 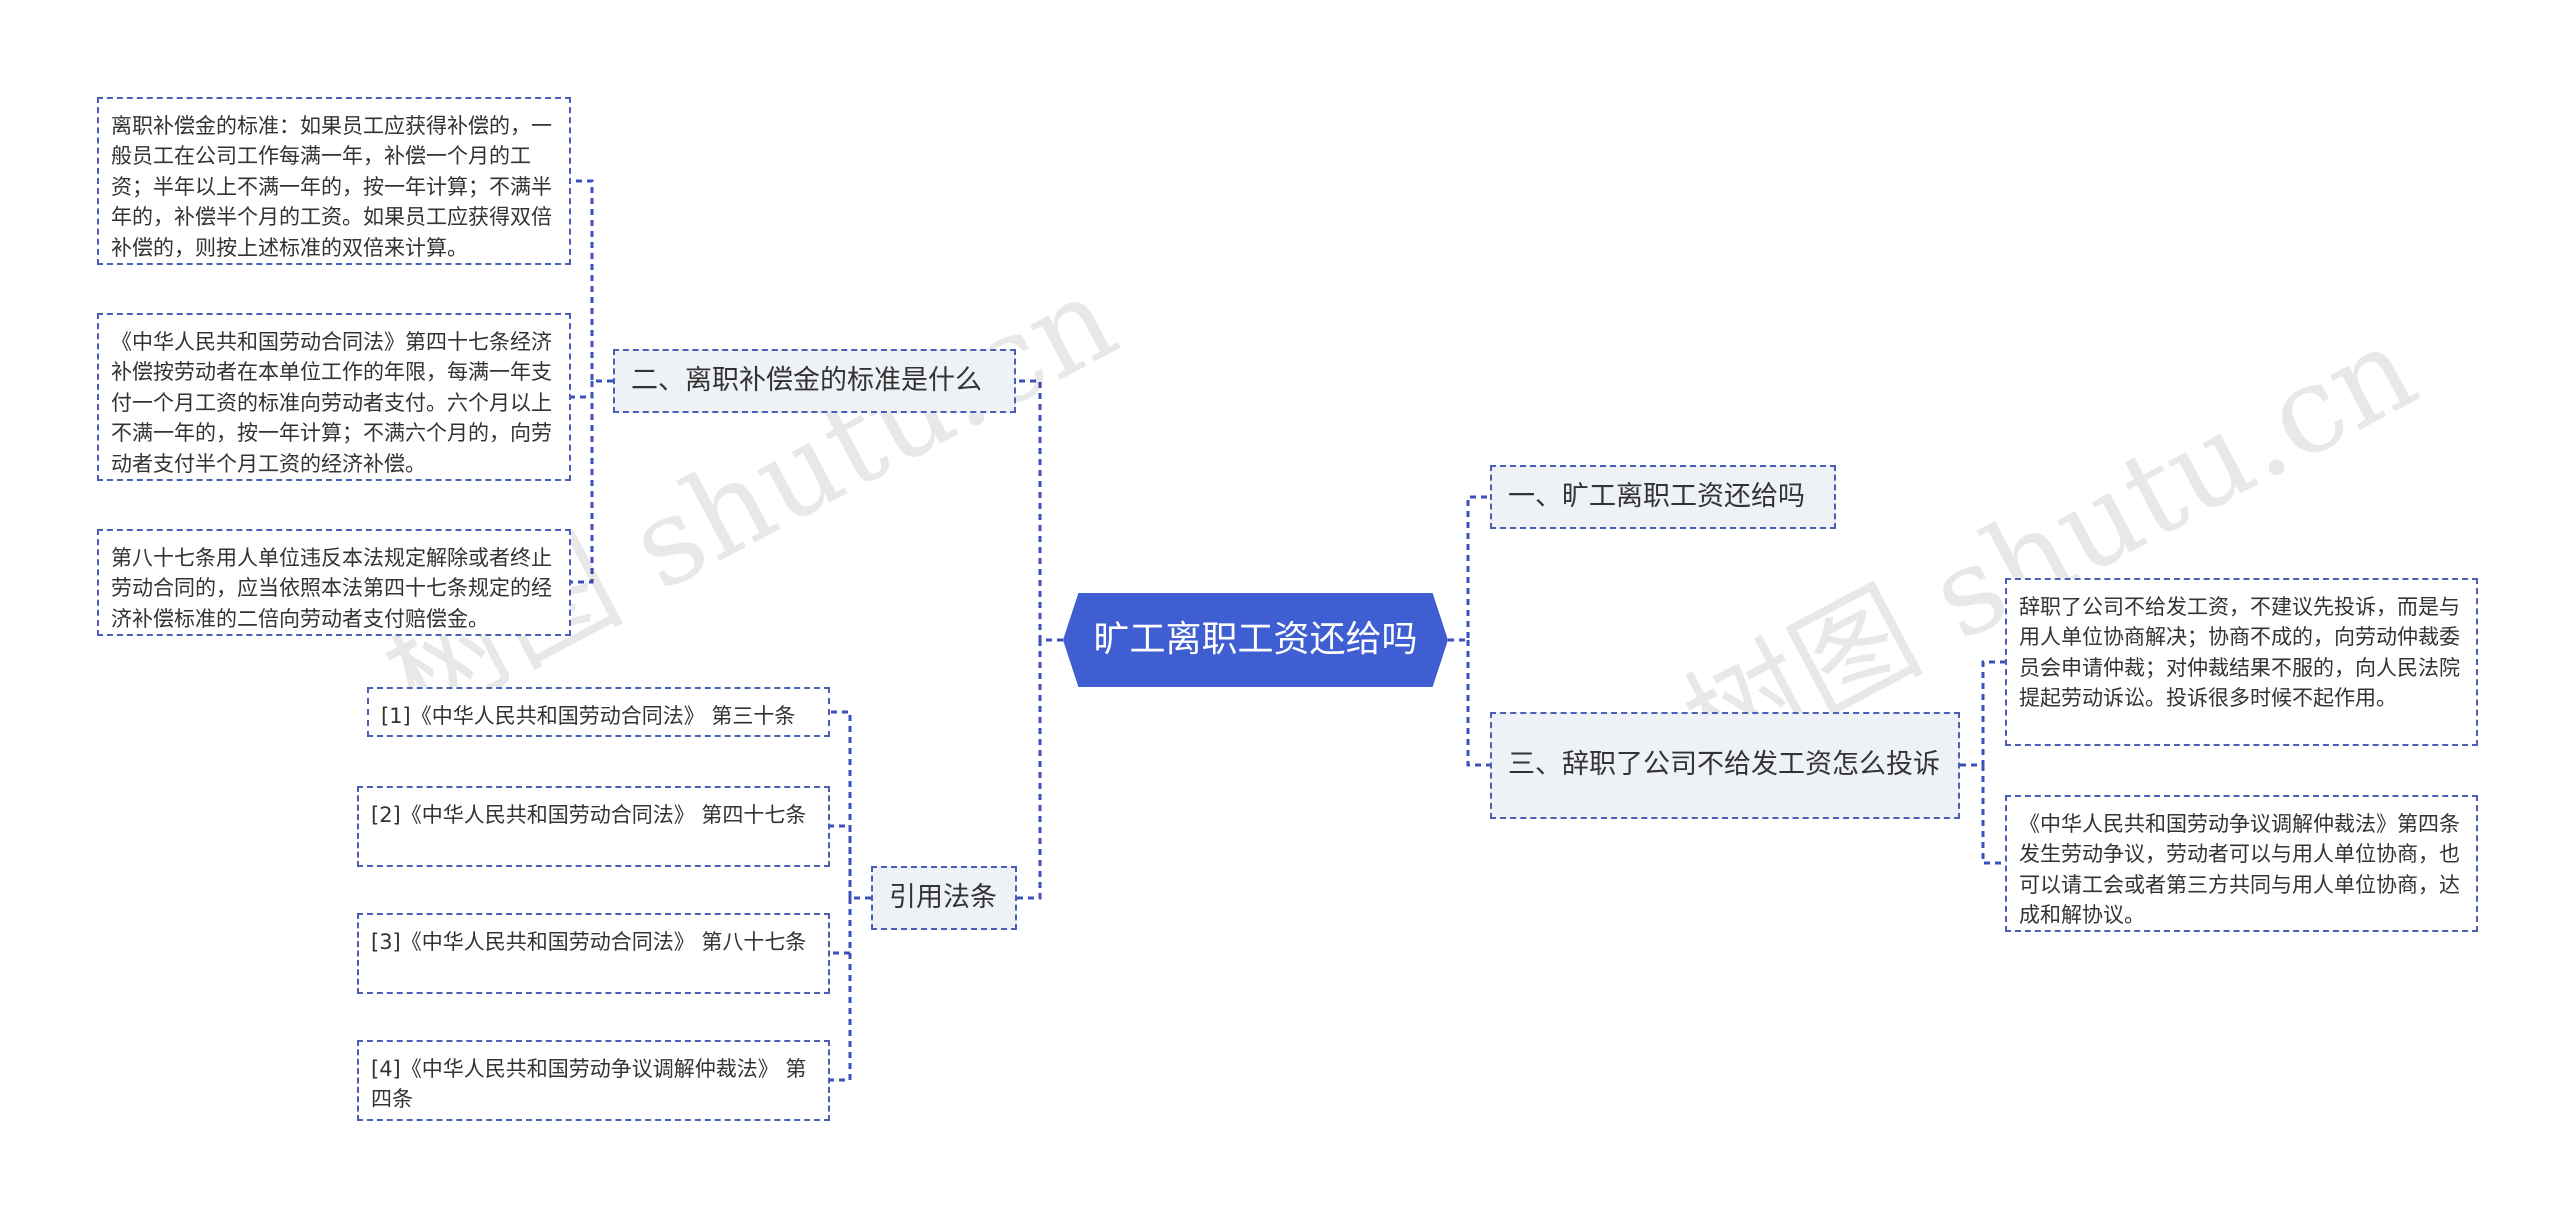 What do you see at coordinates (841, 990) in the screenshot?
I see `connector-t4-leaf4` at bounding box center [841, 990].